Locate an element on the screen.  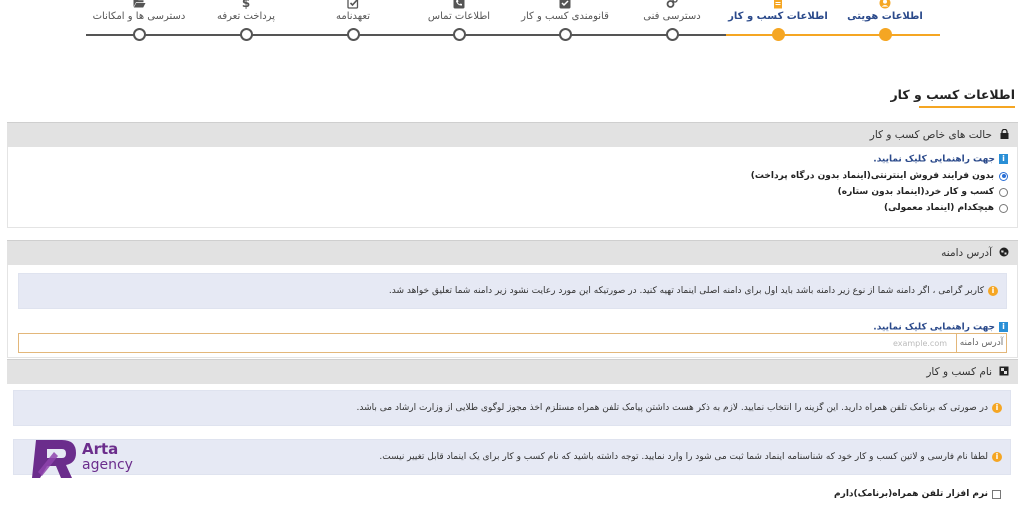
globe-icon is located at coordinates (1004, 253).